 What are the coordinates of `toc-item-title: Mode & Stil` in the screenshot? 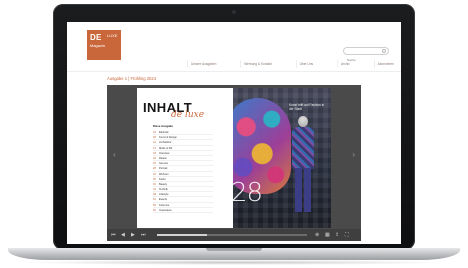 It's located at (166, 148).